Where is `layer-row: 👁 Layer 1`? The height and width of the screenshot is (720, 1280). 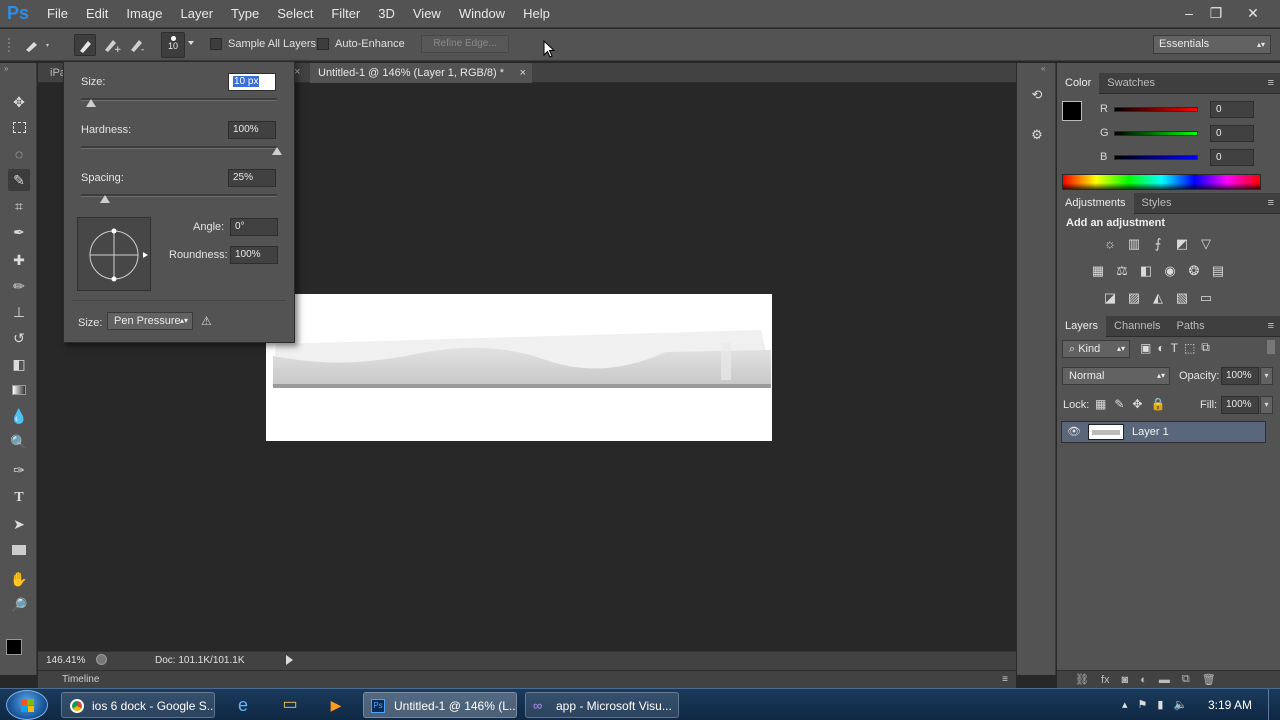 layer-row: 👁 Layer 1 is located at coordinates (1163, 432).